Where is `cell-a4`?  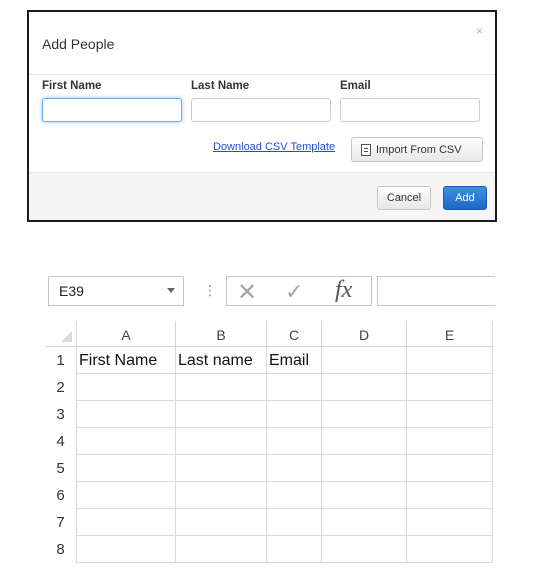 cell-a4 is located at coordinates (126, 441).